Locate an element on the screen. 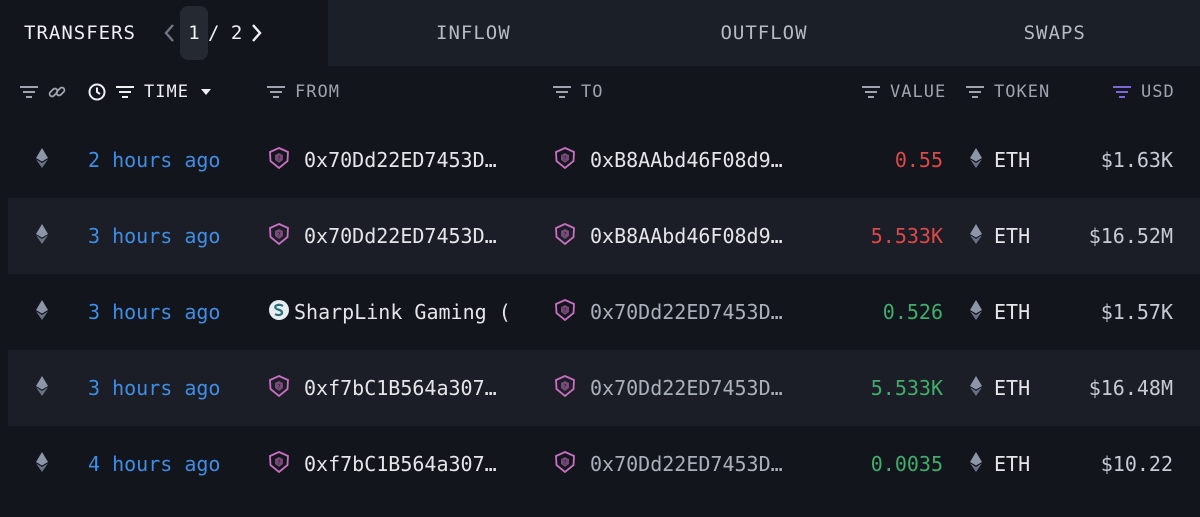  filter-active-icon is located at coordinates (1122, 92).